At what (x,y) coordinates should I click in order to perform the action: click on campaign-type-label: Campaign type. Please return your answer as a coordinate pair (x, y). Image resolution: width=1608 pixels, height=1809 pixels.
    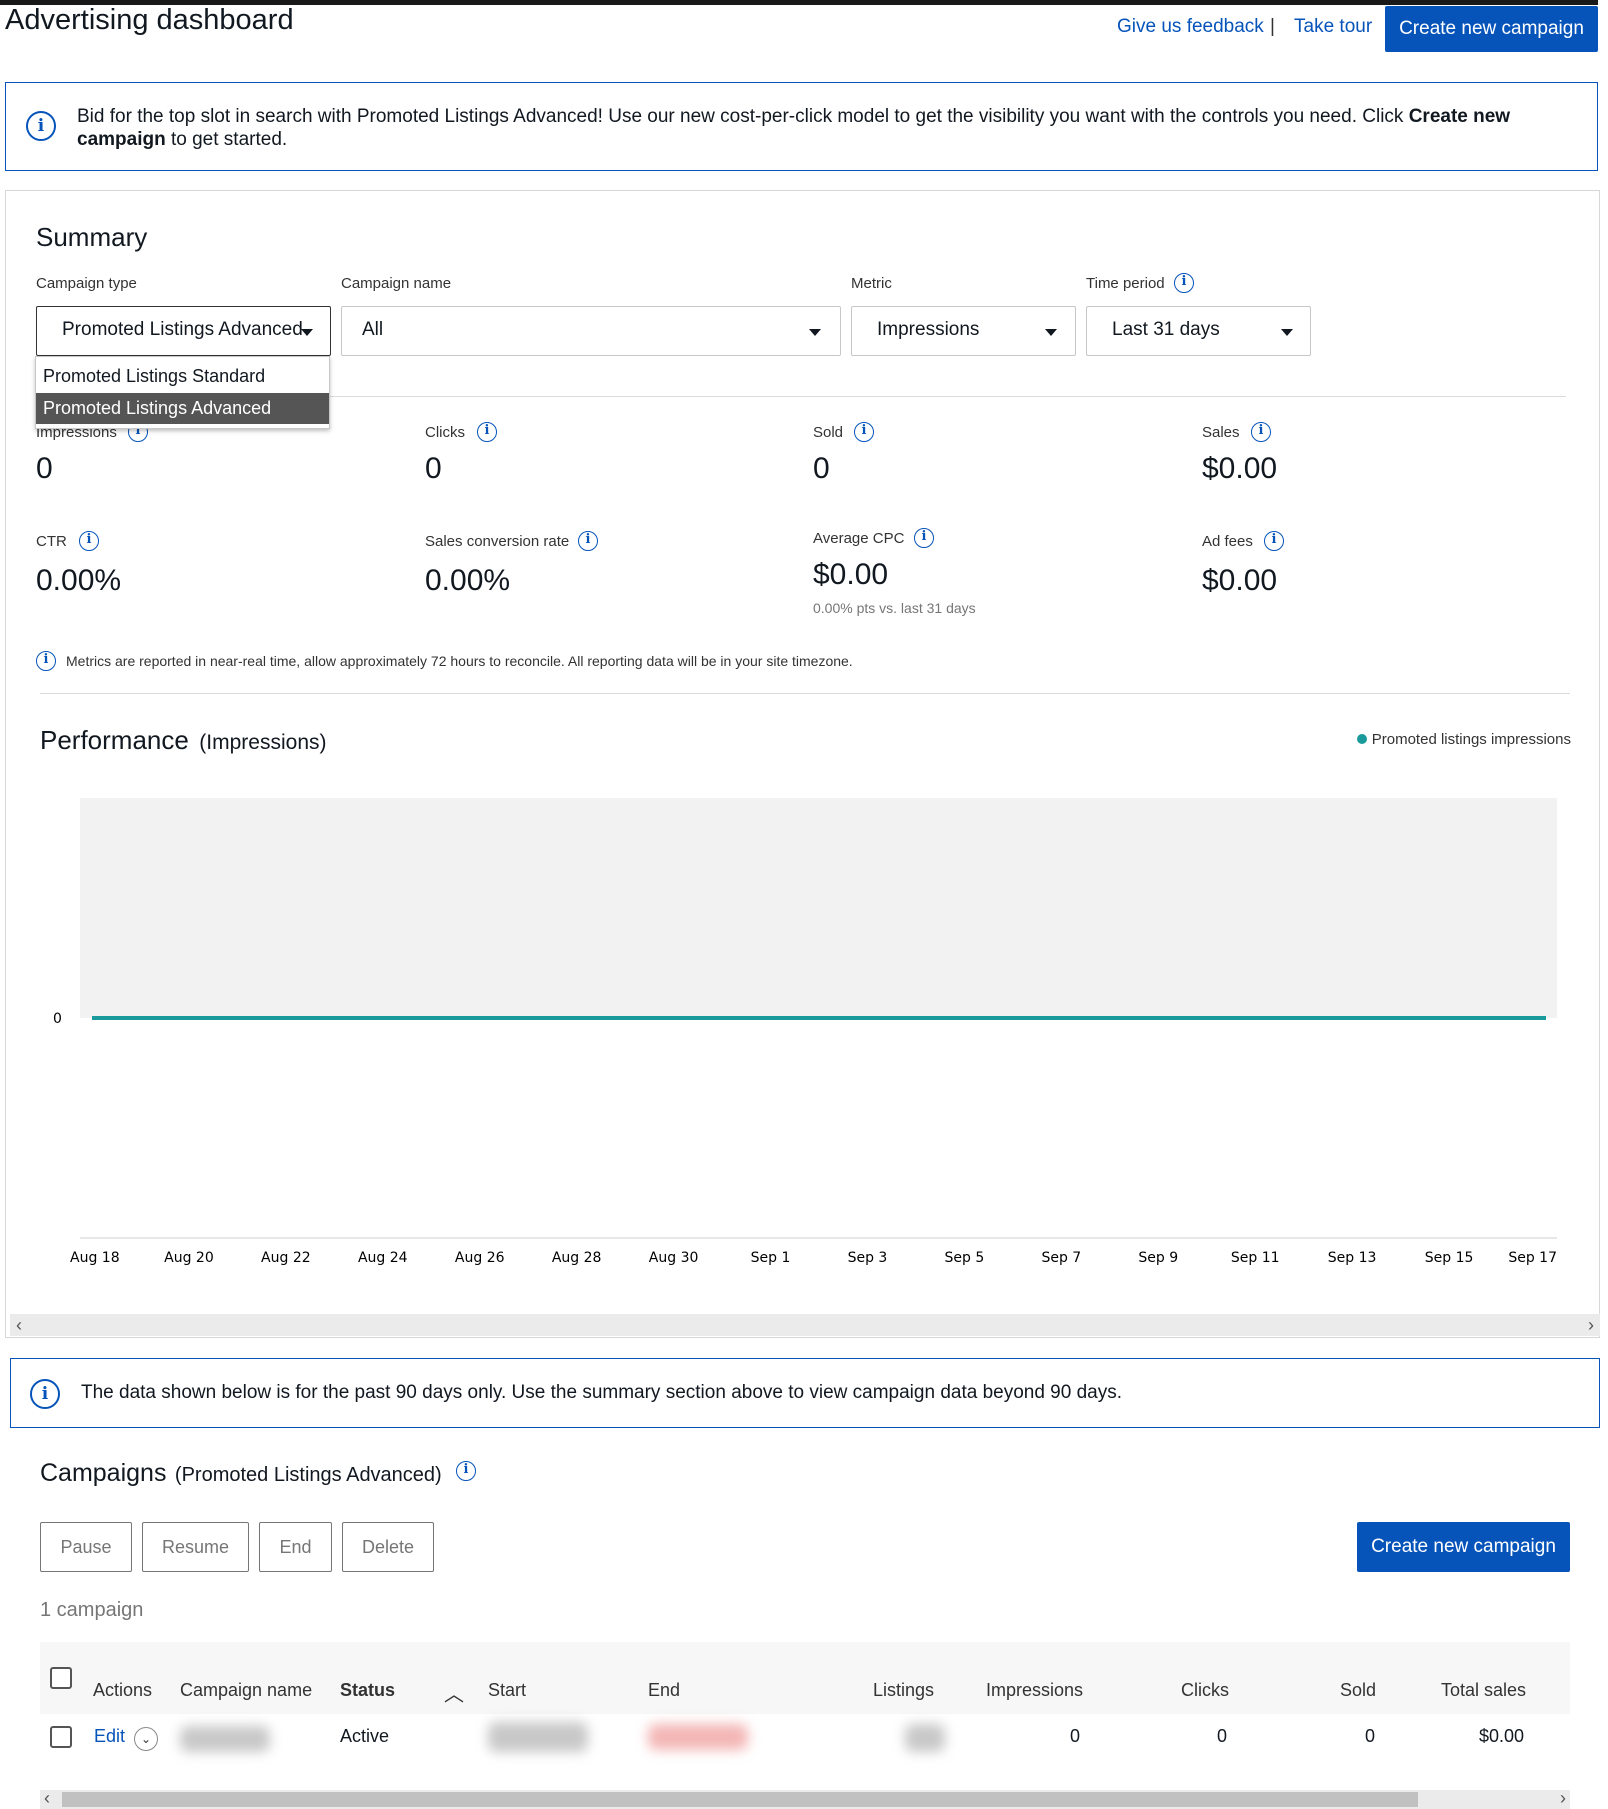
    Looking at the image, I should click on (86, 283).